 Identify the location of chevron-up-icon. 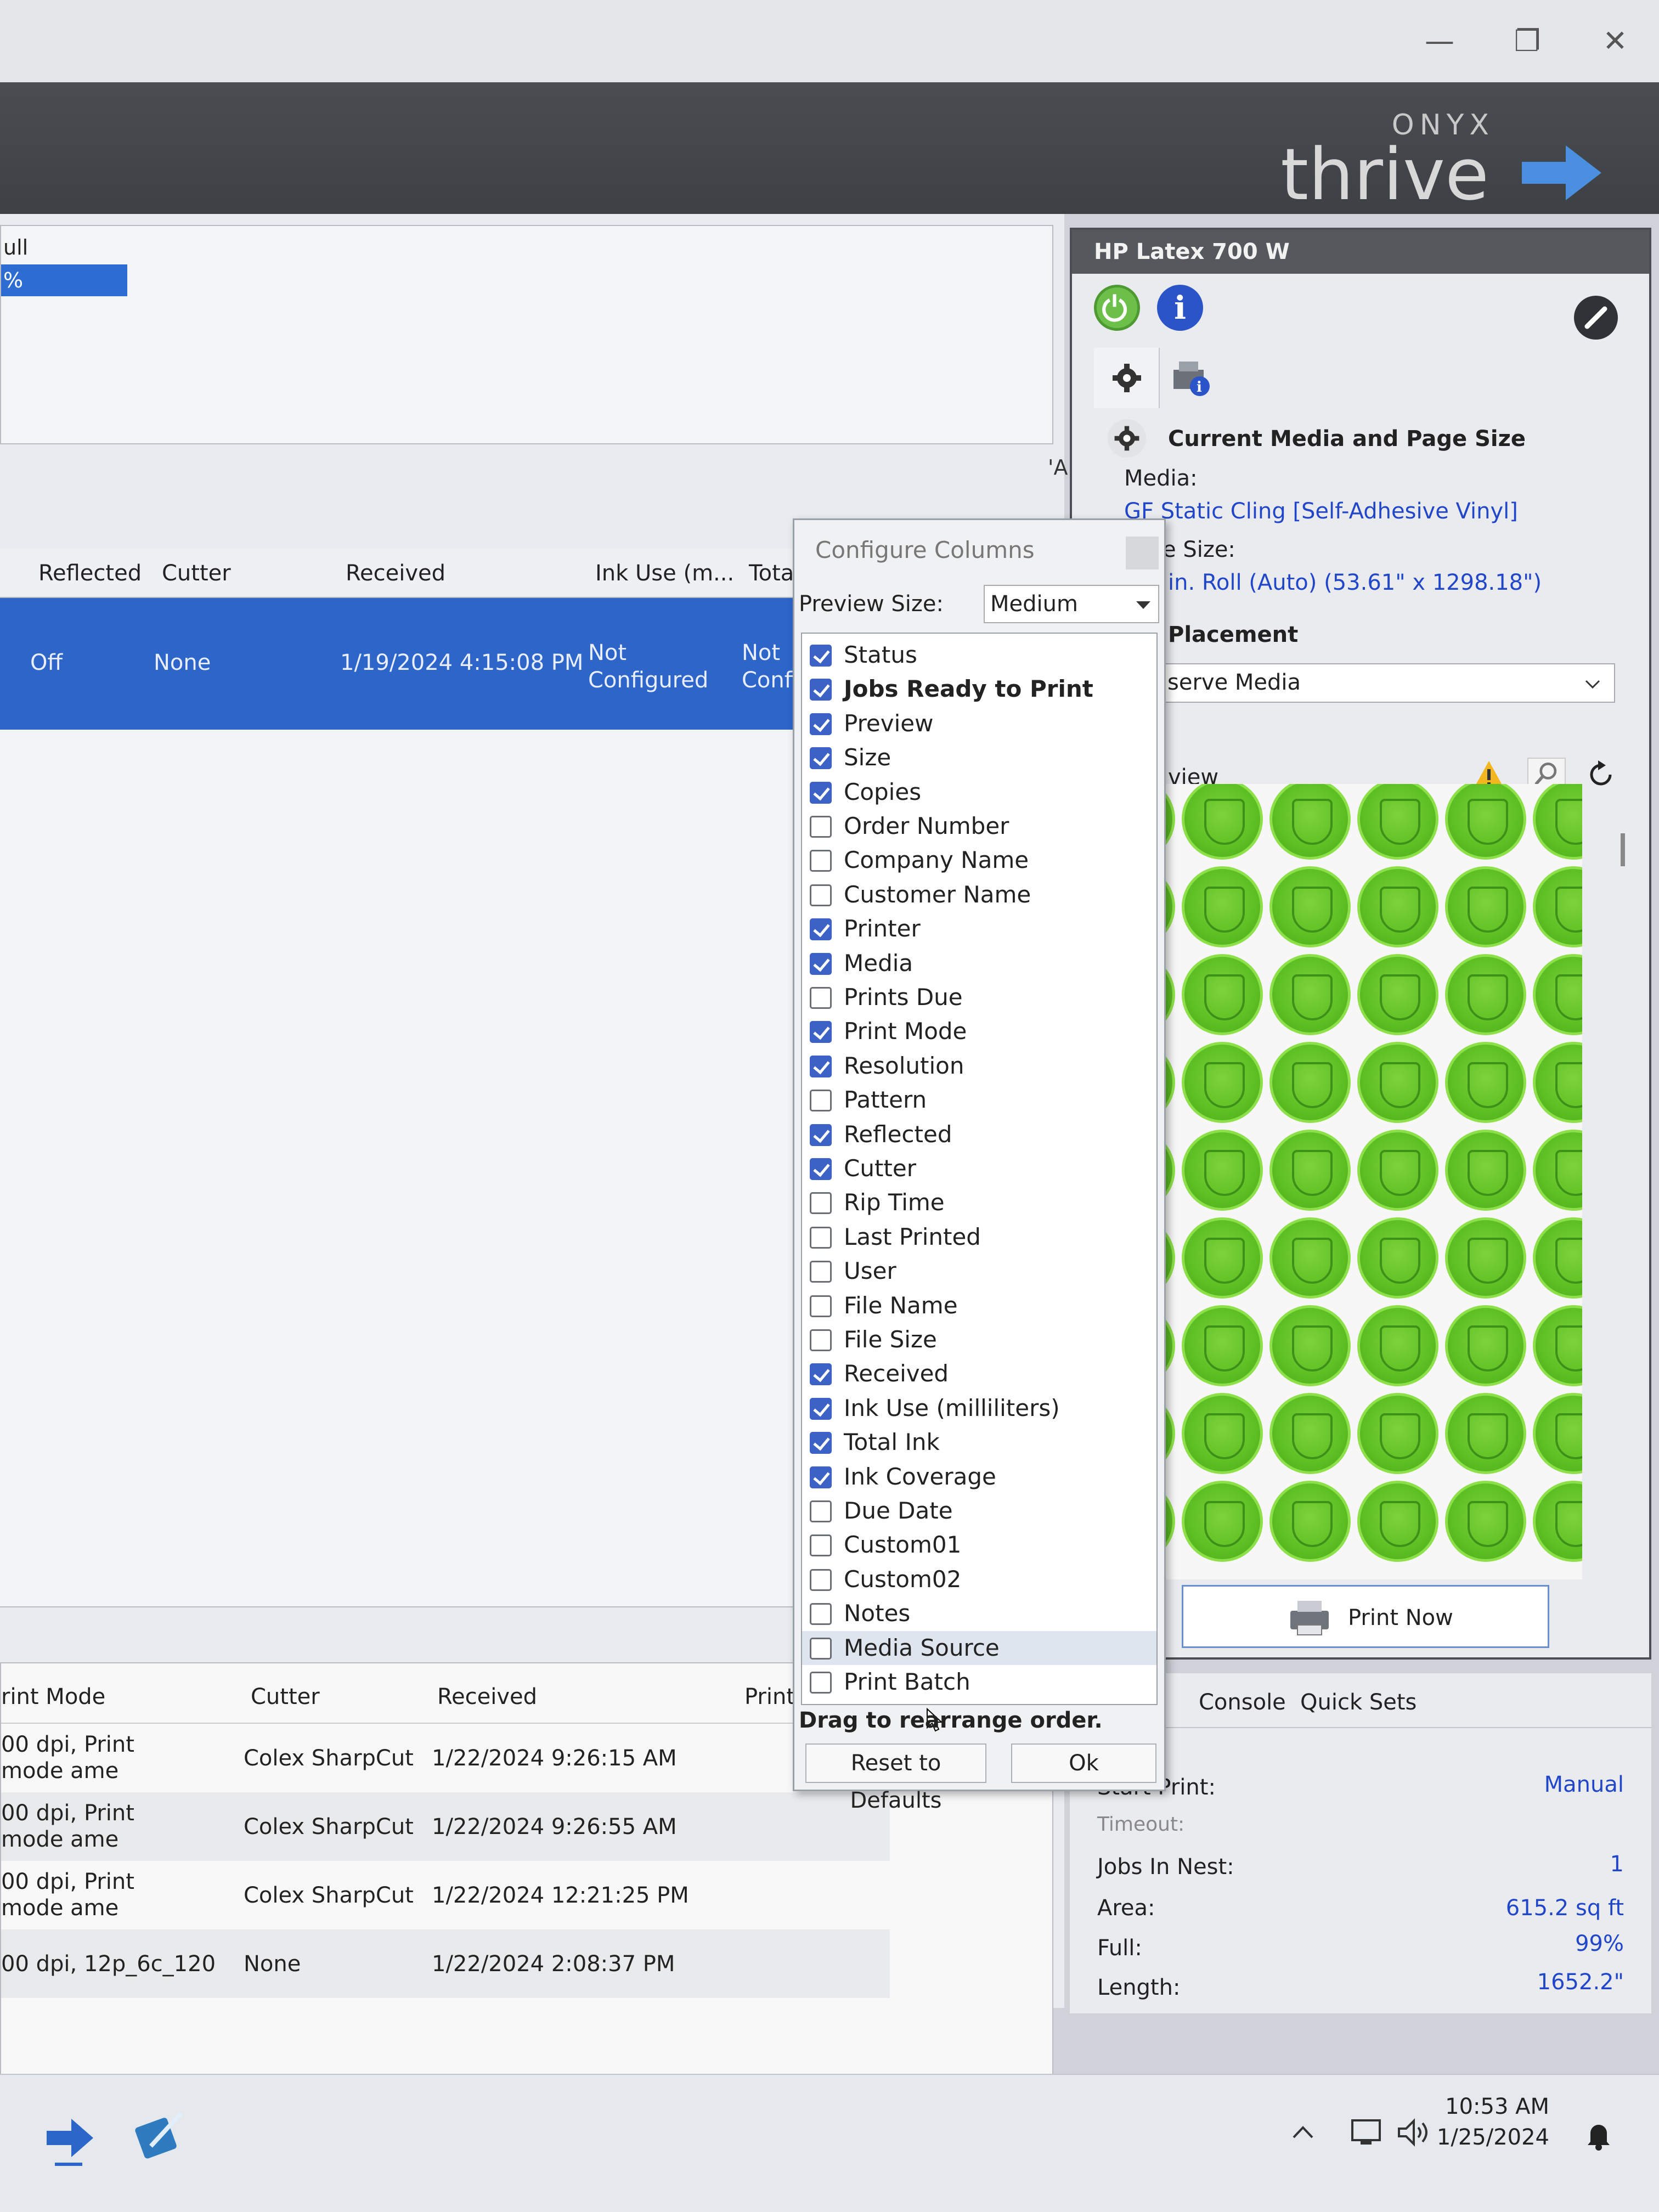
(1303, 2132).